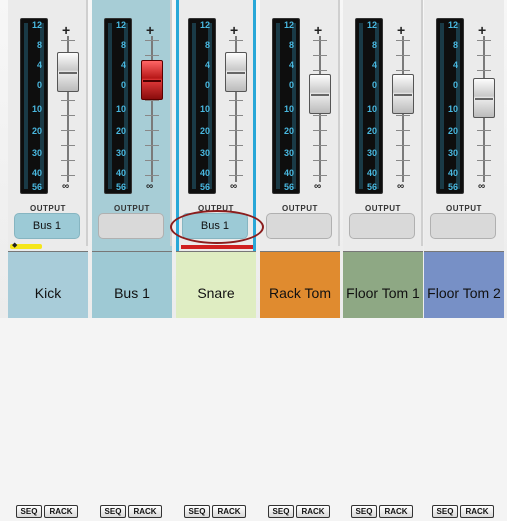 This screenshot has width=507, height=521. I want to click on channel-name-bar: SEQ RACK Floor Tom 1, so click(383, 384).